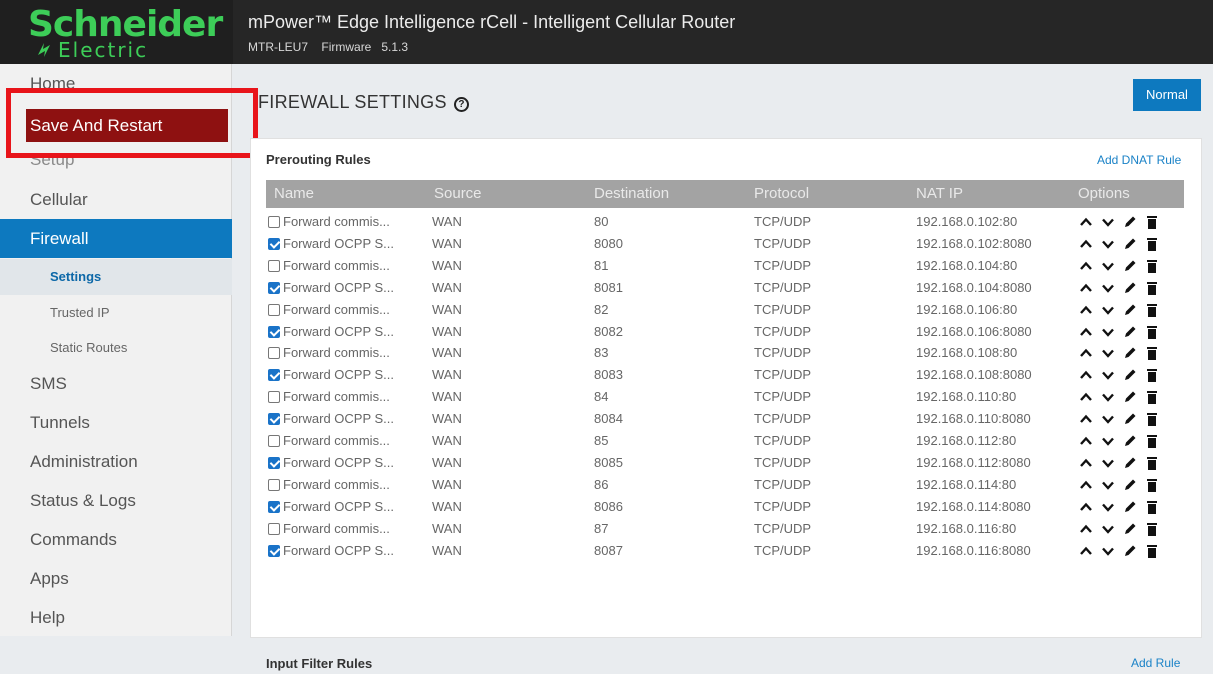 Image resolution: width=1213 pixels, height=674 pixels. What do you see at coordinates (116, 32) in the screenshot?
I see `schneider-logo: Schneider Electric` at bounding box center [116, 32].